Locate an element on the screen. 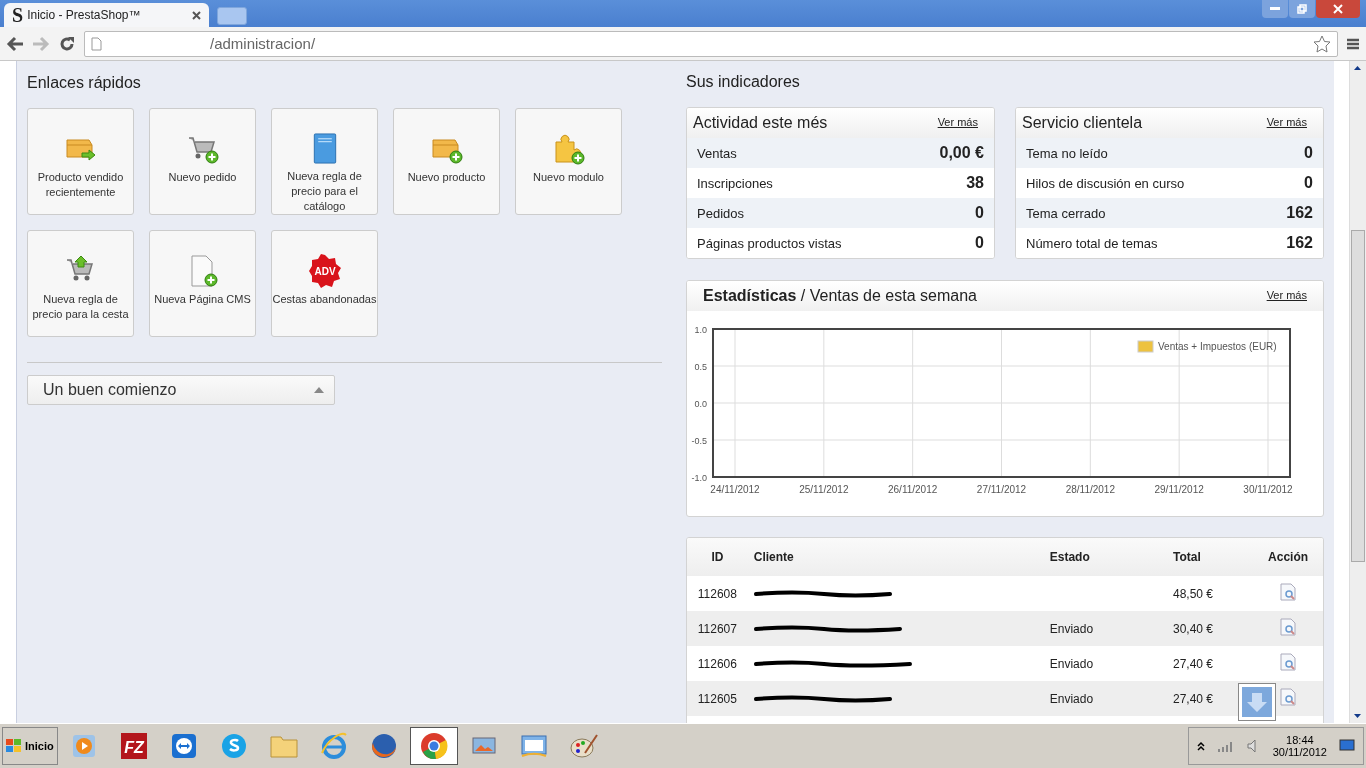  close-icon is located at coordinates (1338, 9).